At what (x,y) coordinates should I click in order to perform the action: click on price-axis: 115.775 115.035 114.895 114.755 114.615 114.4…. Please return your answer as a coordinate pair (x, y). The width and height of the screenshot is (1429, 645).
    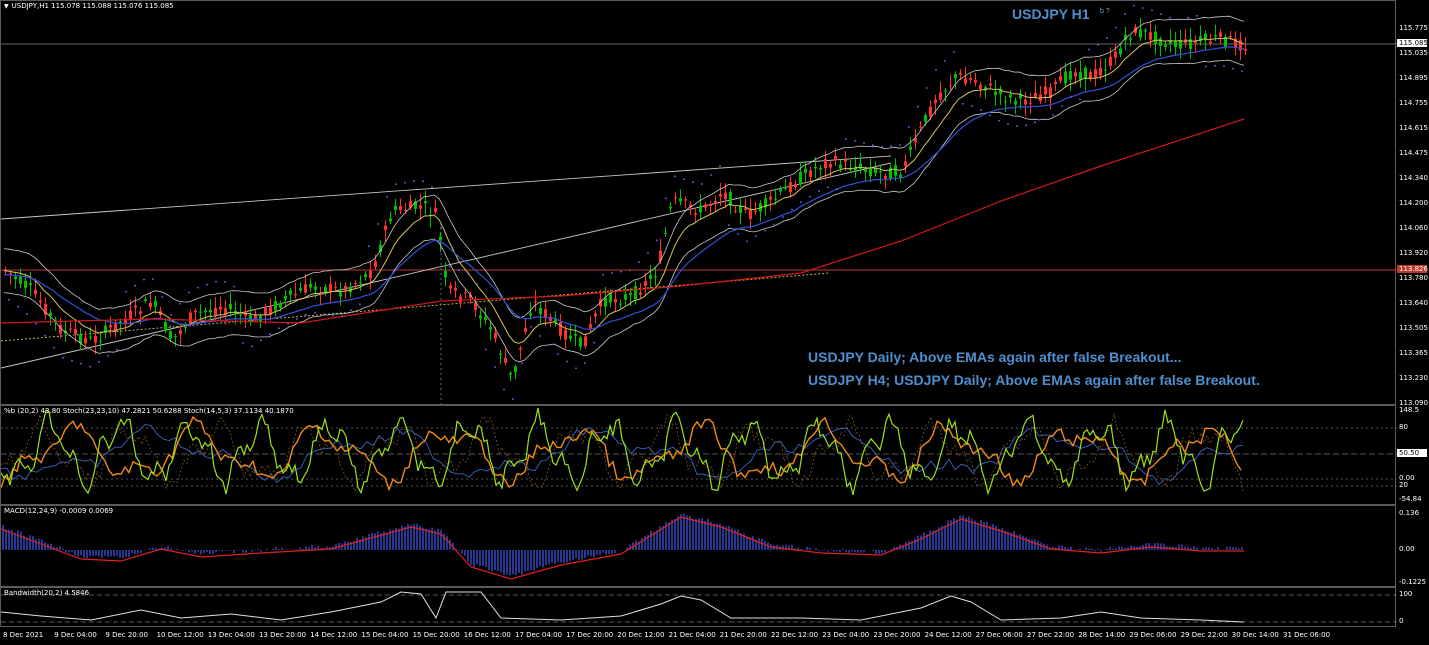
    Looking at the image, I should click on (1413, 203).